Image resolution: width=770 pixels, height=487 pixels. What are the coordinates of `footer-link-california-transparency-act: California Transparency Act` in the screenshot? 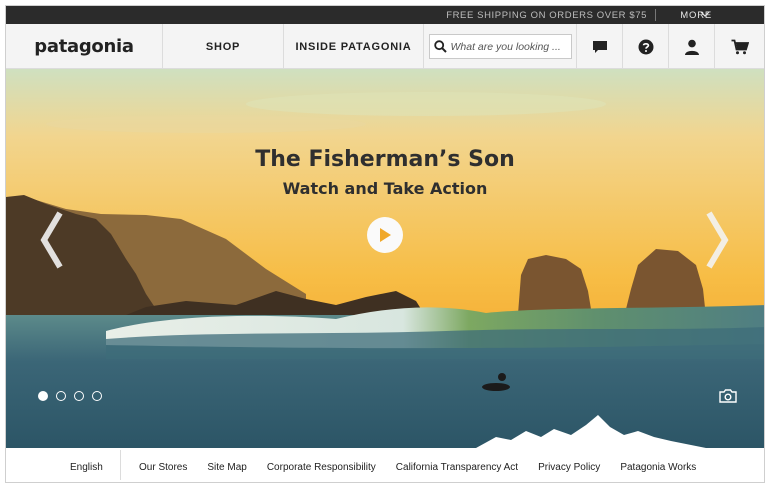 It's located at (457, 467).